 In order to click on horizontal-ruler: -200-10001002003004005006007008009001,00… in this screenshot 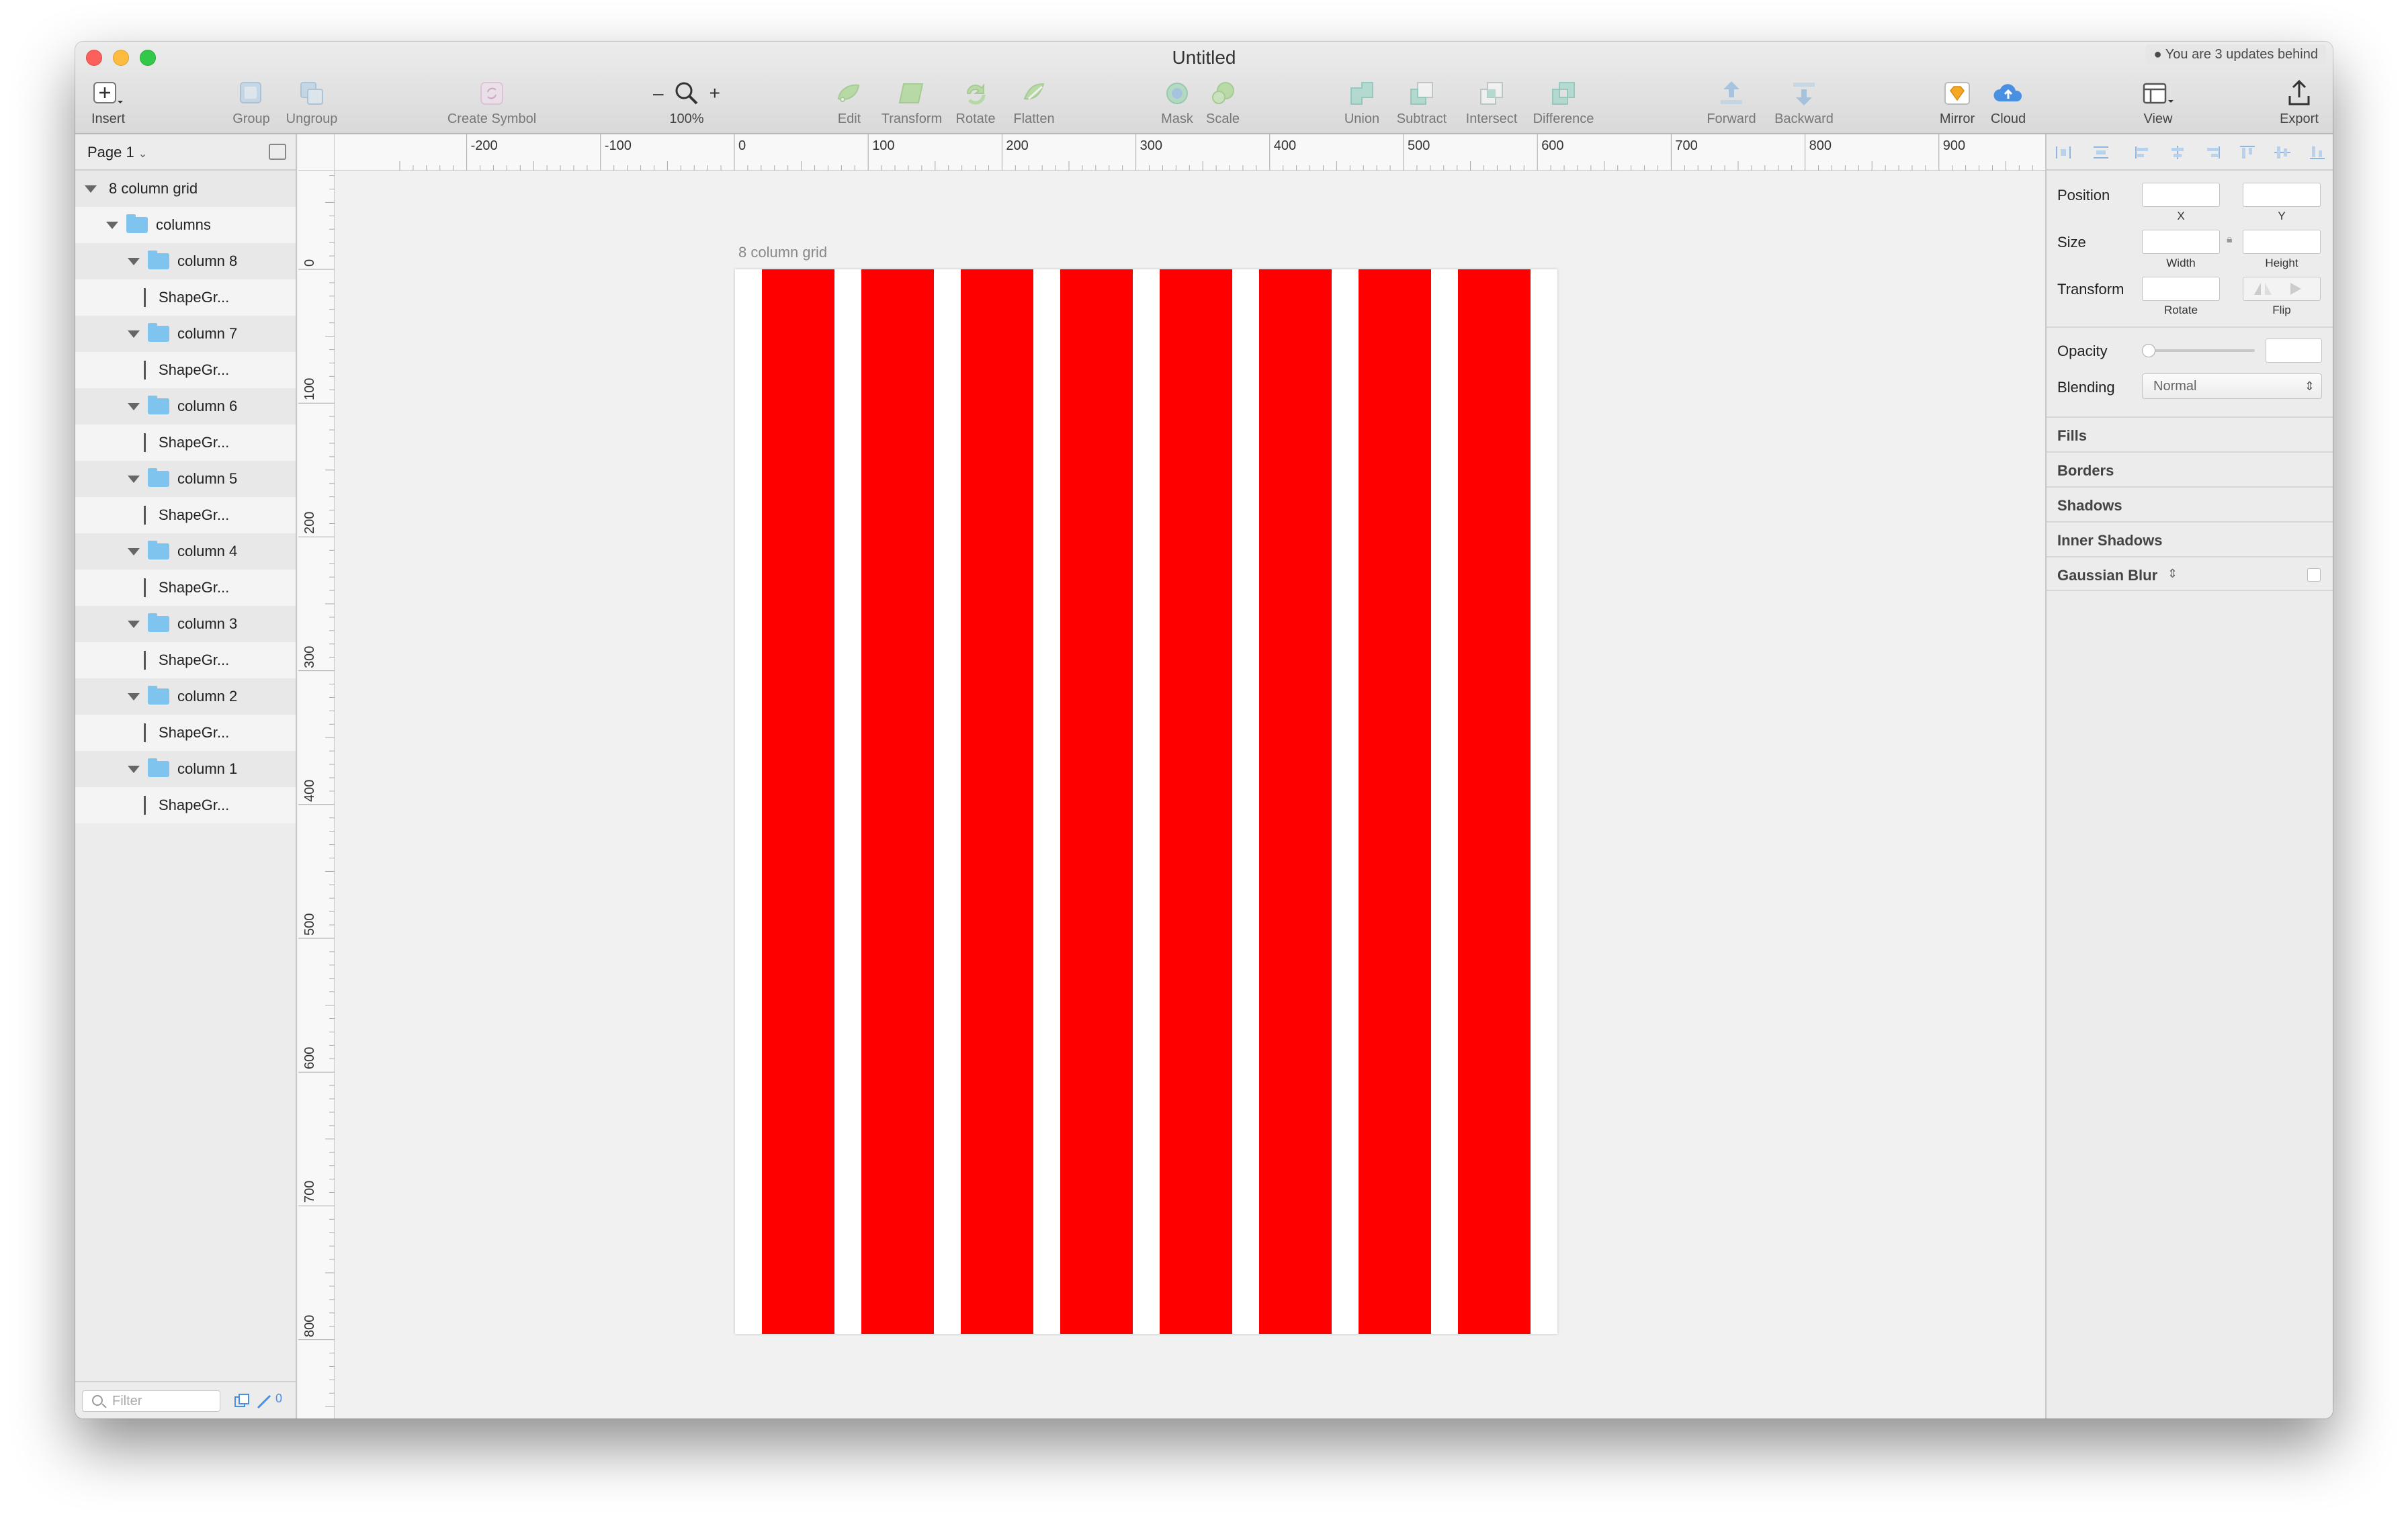, I will do `click(1204, 152)`.